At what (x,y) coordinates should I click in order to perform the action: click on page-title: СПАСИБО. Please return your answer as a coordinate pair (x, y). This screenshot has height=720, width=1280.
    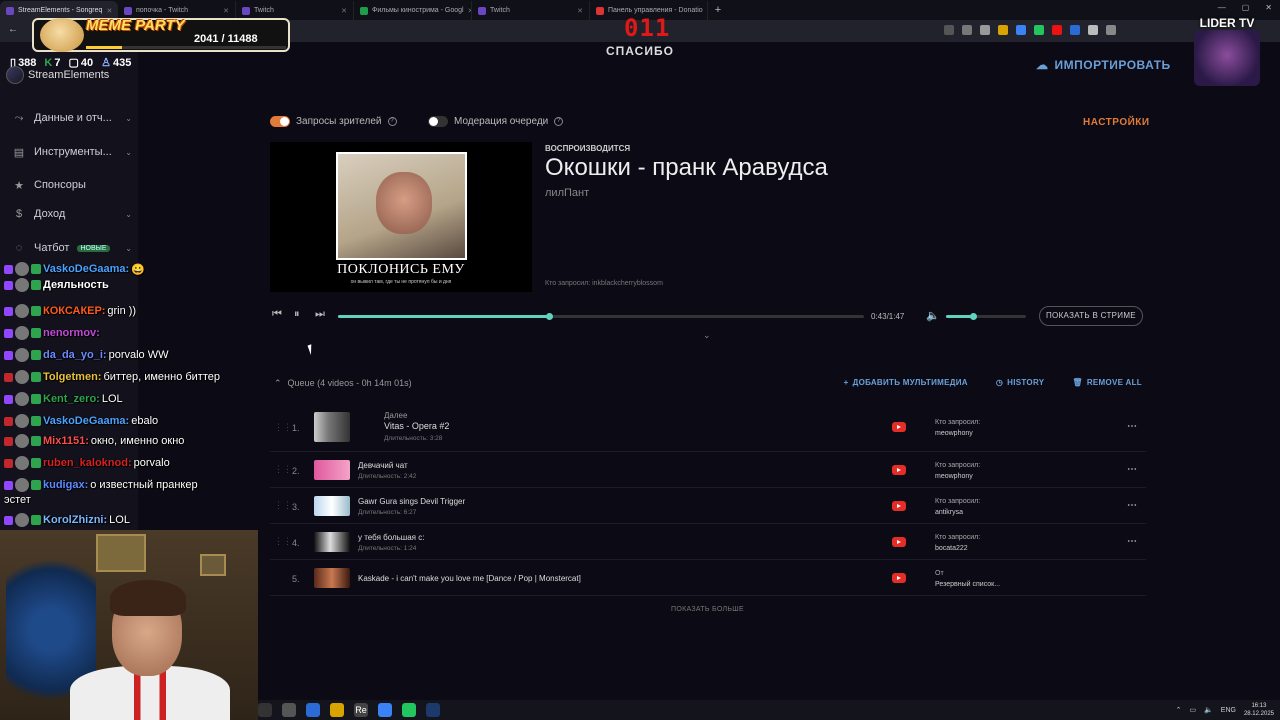
    Looking at the image, I should click on (640, 51).